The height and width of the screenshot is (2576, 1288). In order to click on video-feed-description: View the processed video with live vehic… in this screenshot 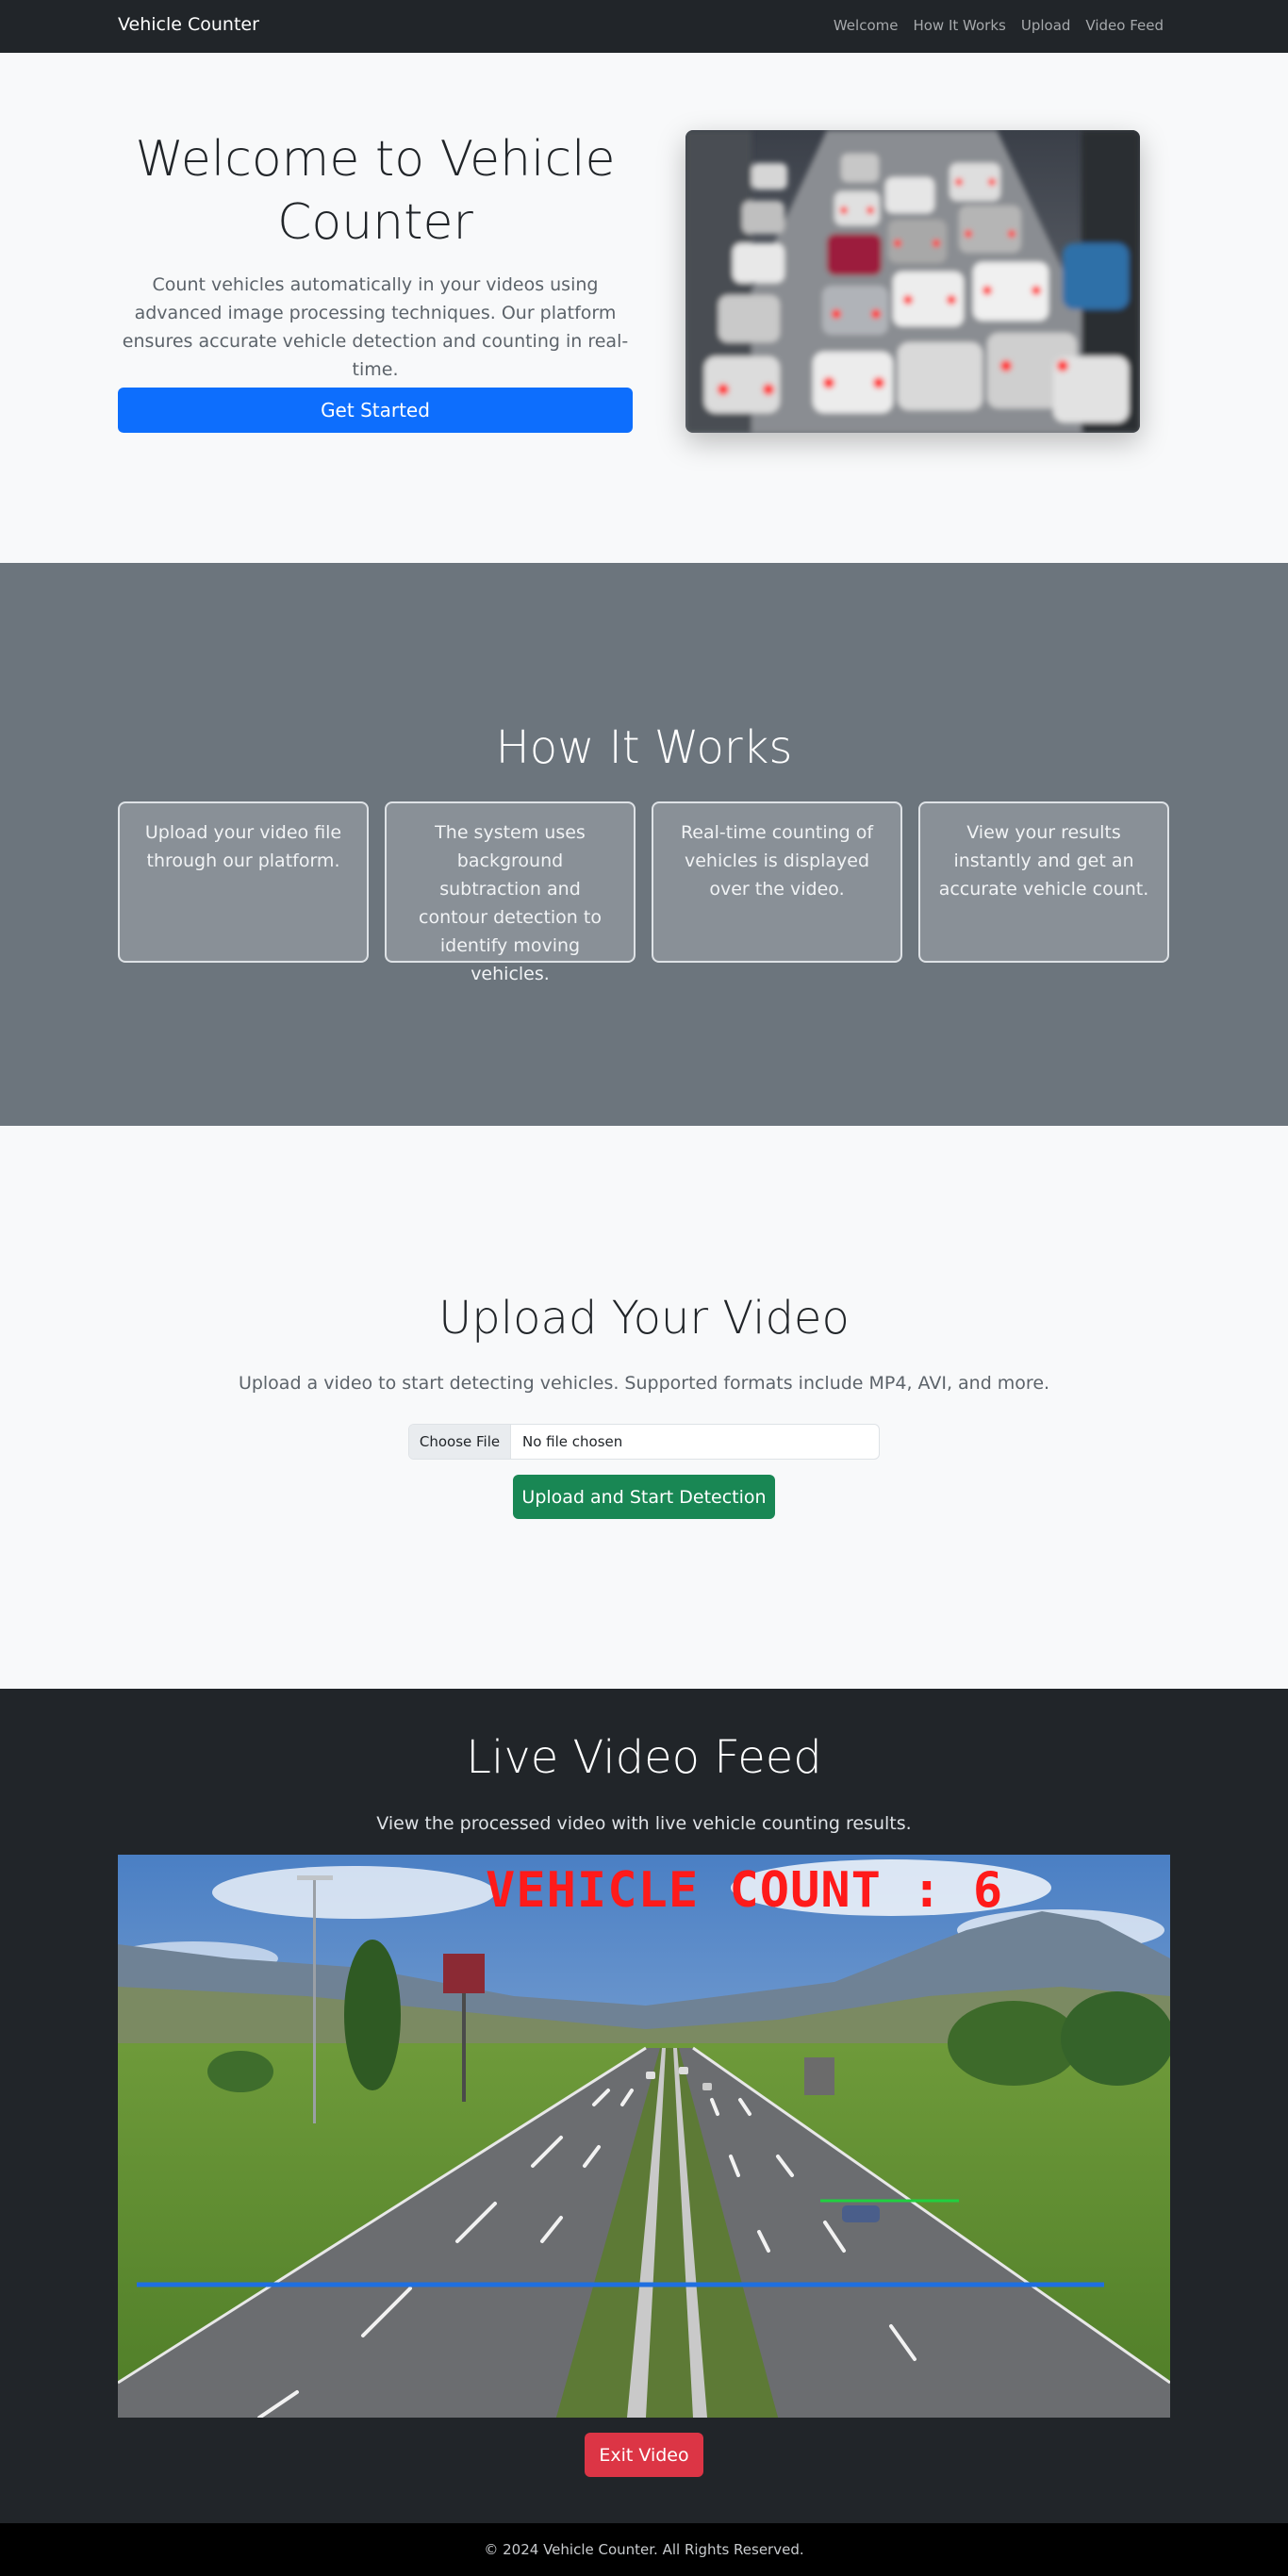, I will do `click(644, 1823)`.